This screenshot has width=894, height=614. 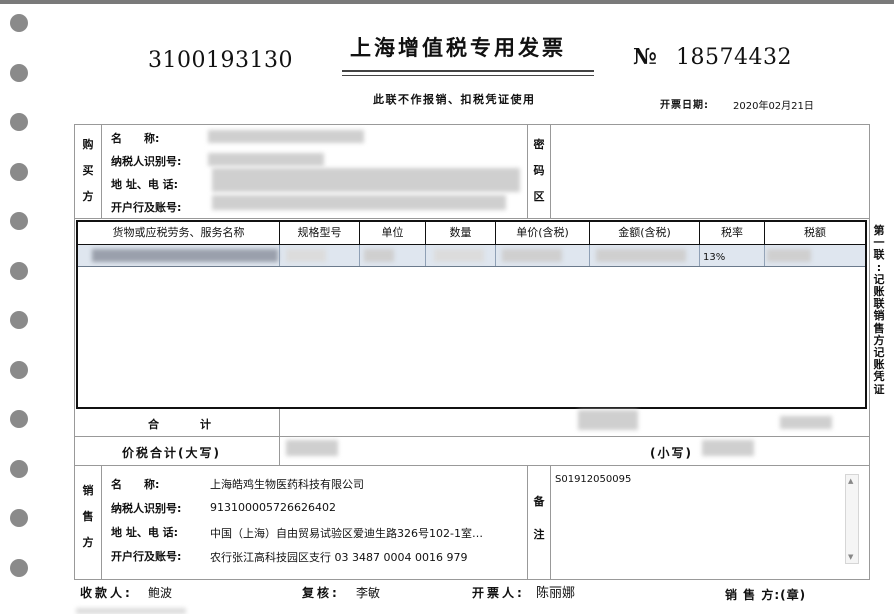 I want to click on total-label: 合 计, so click(x=180, y=424).